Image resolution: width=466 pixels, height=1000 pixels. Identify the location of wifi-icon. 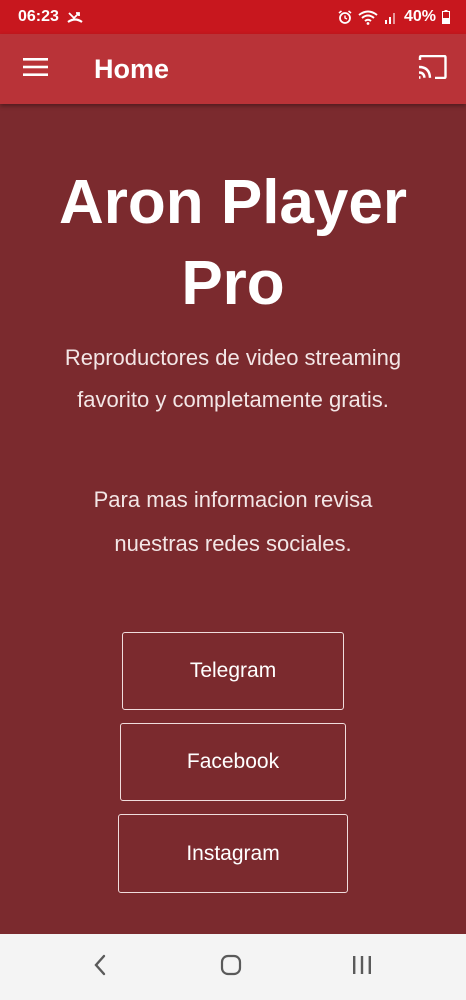
(368, 17).